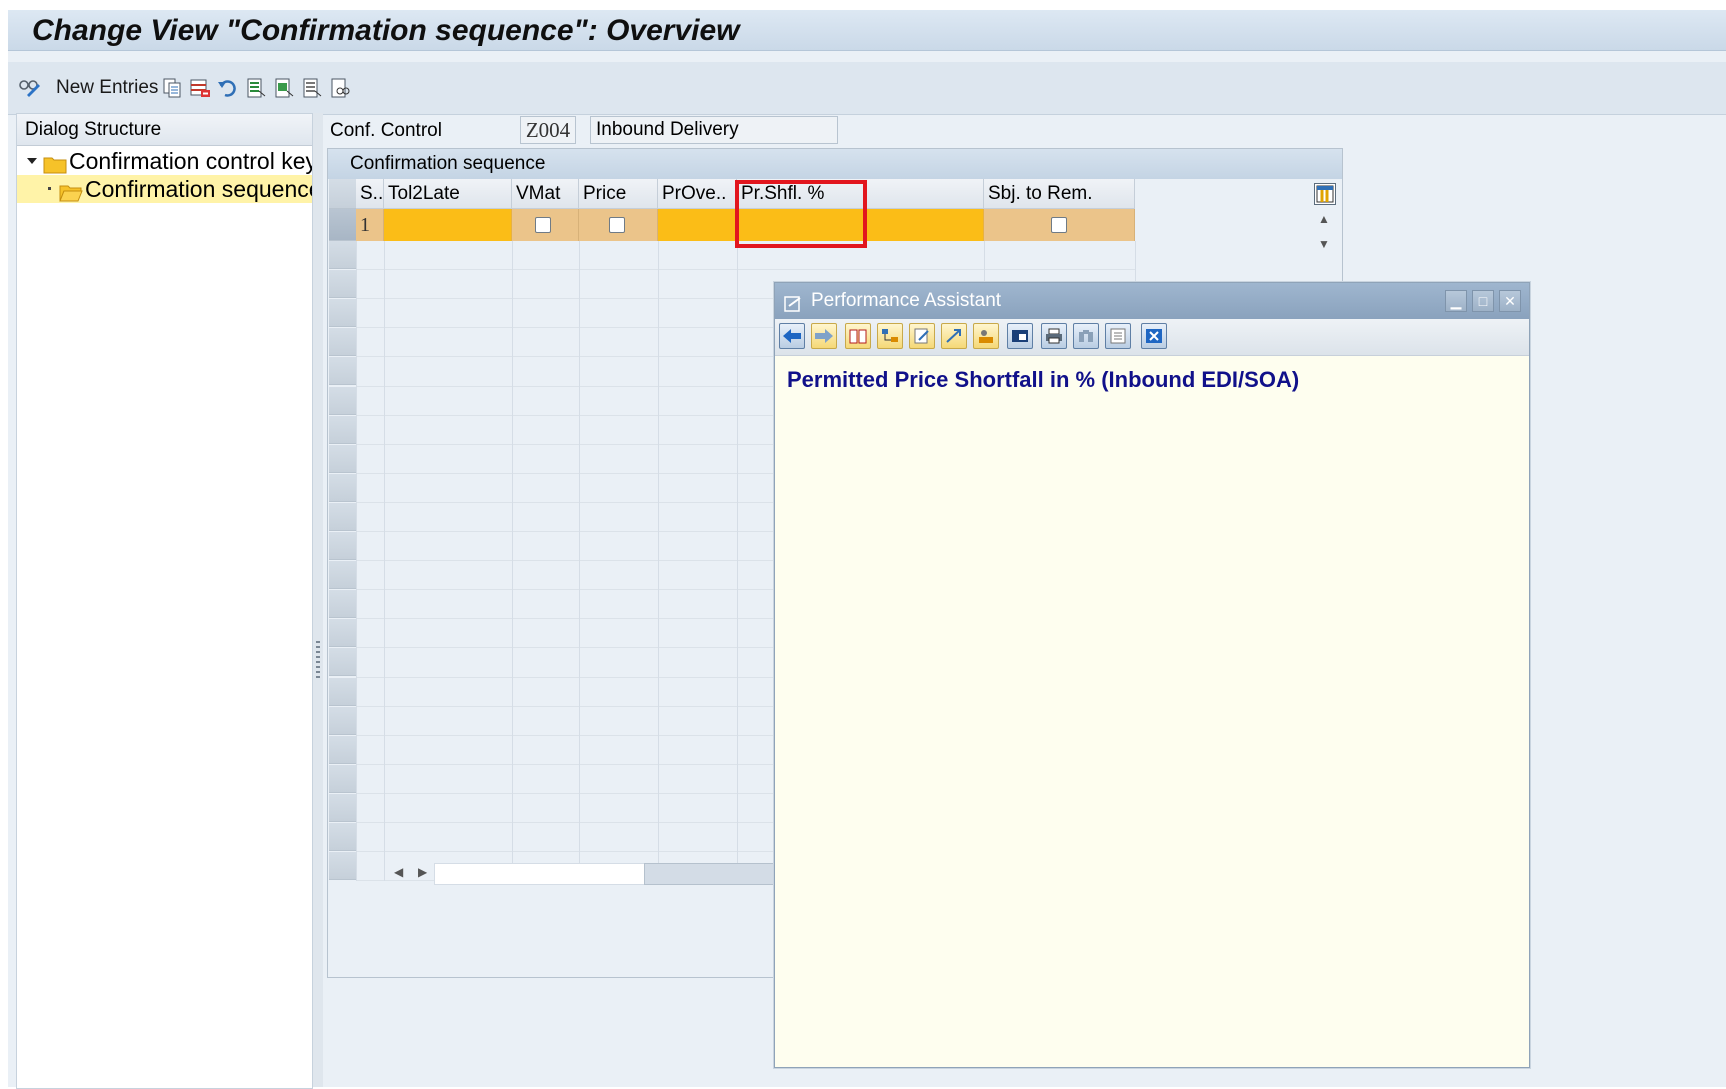 The width and height of the screenshot is (1726, 1089). What do you see at coordinates (32, 161) in the screenshot?
I see `expand-arrow-icon` at bounding box center [32, 161].